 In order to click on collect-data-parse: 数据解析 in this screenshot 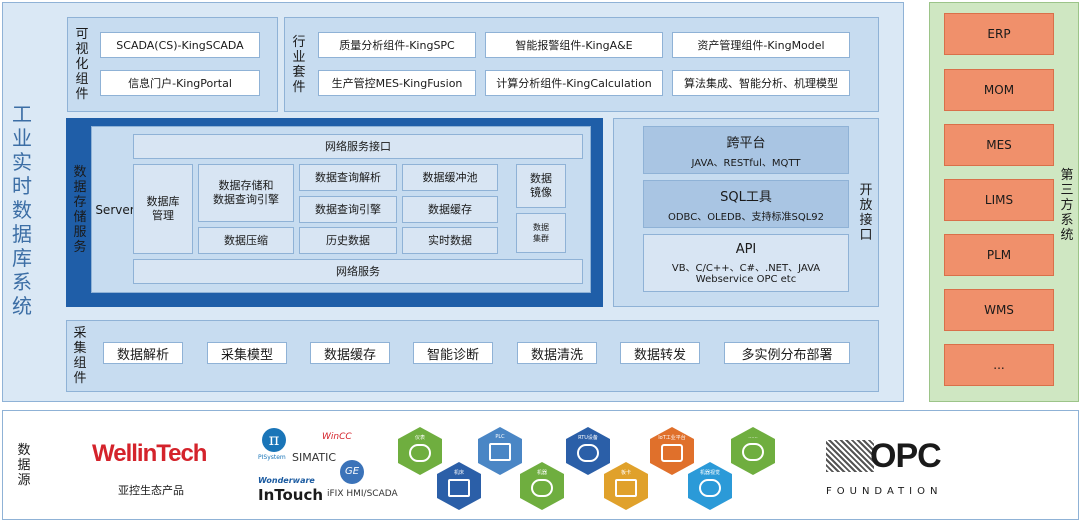, I will do `click(143, 353)`.